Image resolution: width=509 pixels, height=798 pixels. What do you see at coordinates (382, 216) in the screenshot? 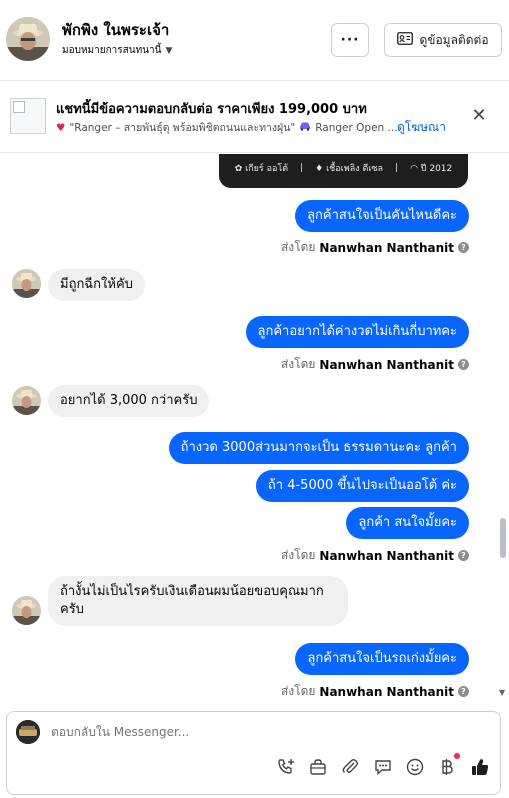
I see `outgoing-message: ลูกค้าสนใจเป็นคันไหนดีคะ` at bounding box center [382, 216].